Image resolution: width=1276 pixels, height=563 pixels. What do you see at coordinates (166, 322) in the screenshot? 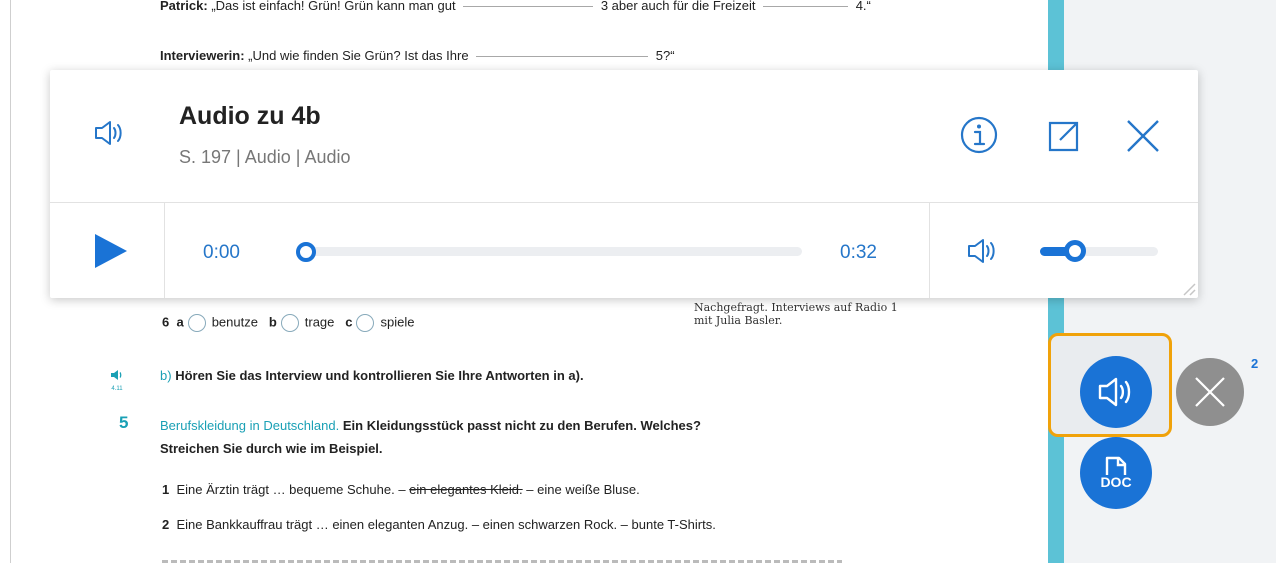
I see `option-row-number: 6` at bounding box center [166, 322].